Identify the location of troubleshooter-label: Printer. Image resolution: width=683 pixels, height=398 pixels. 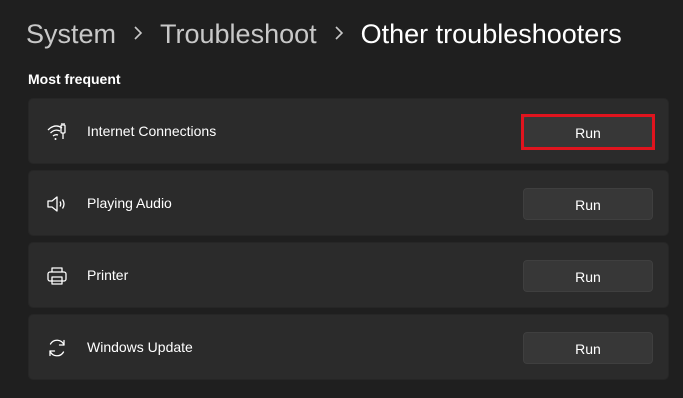
(108, 275).